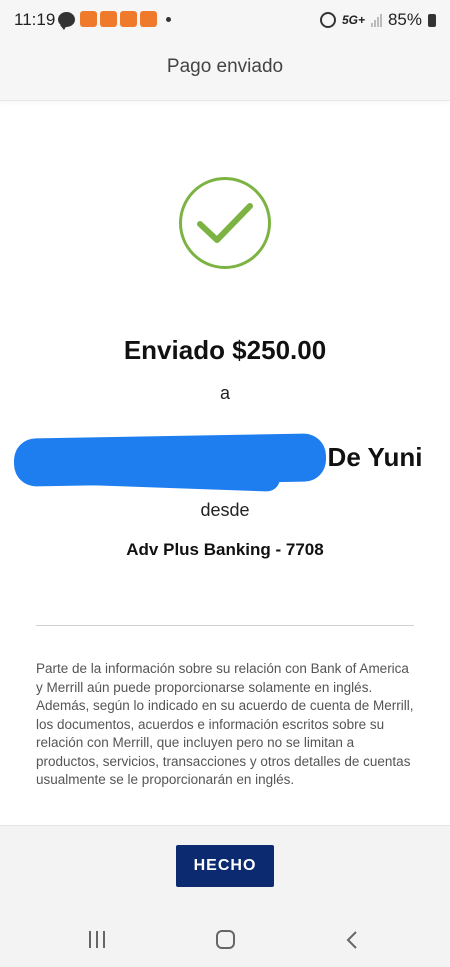 The width and height of the screenshot is (450, 967). I want to click on home-icon, so click(225, 939).